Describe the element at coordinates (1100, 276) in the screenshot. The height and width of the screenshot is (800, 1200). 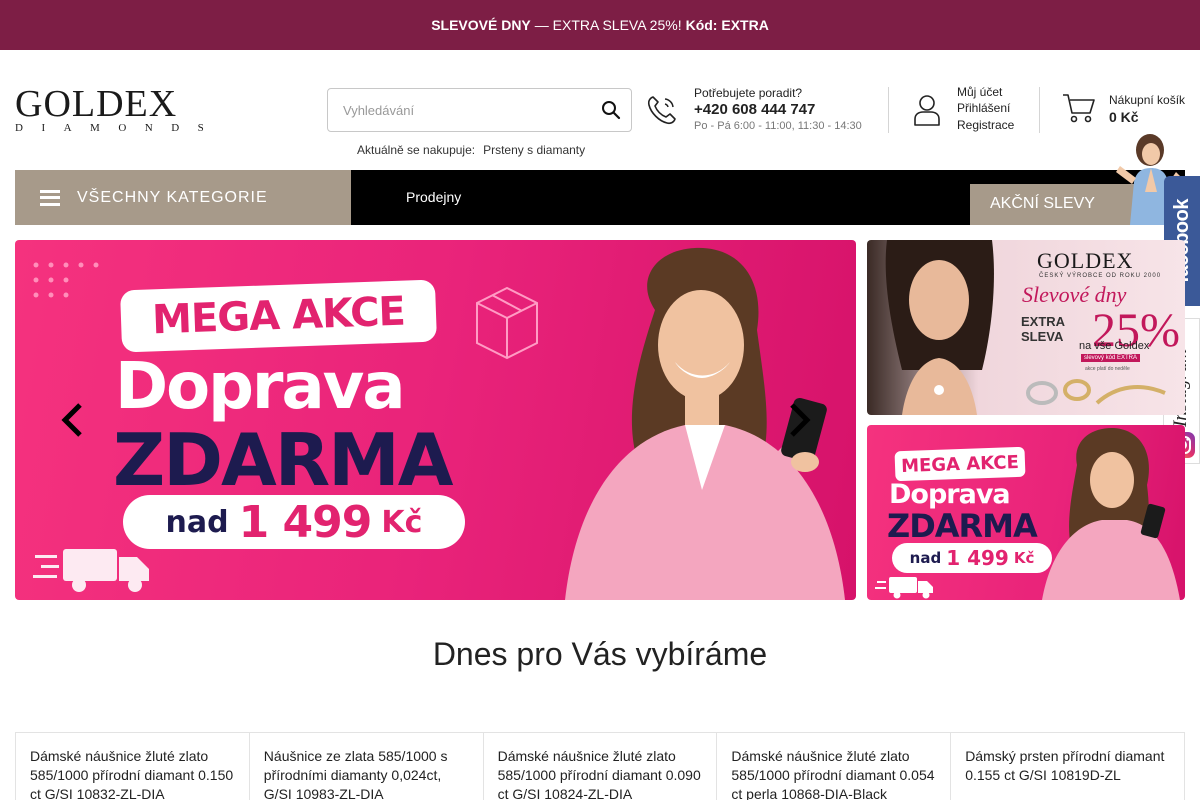
I see `side-banner-tagline: ČESKÝ VÝROBCE OD ROKU 2000` at that location.